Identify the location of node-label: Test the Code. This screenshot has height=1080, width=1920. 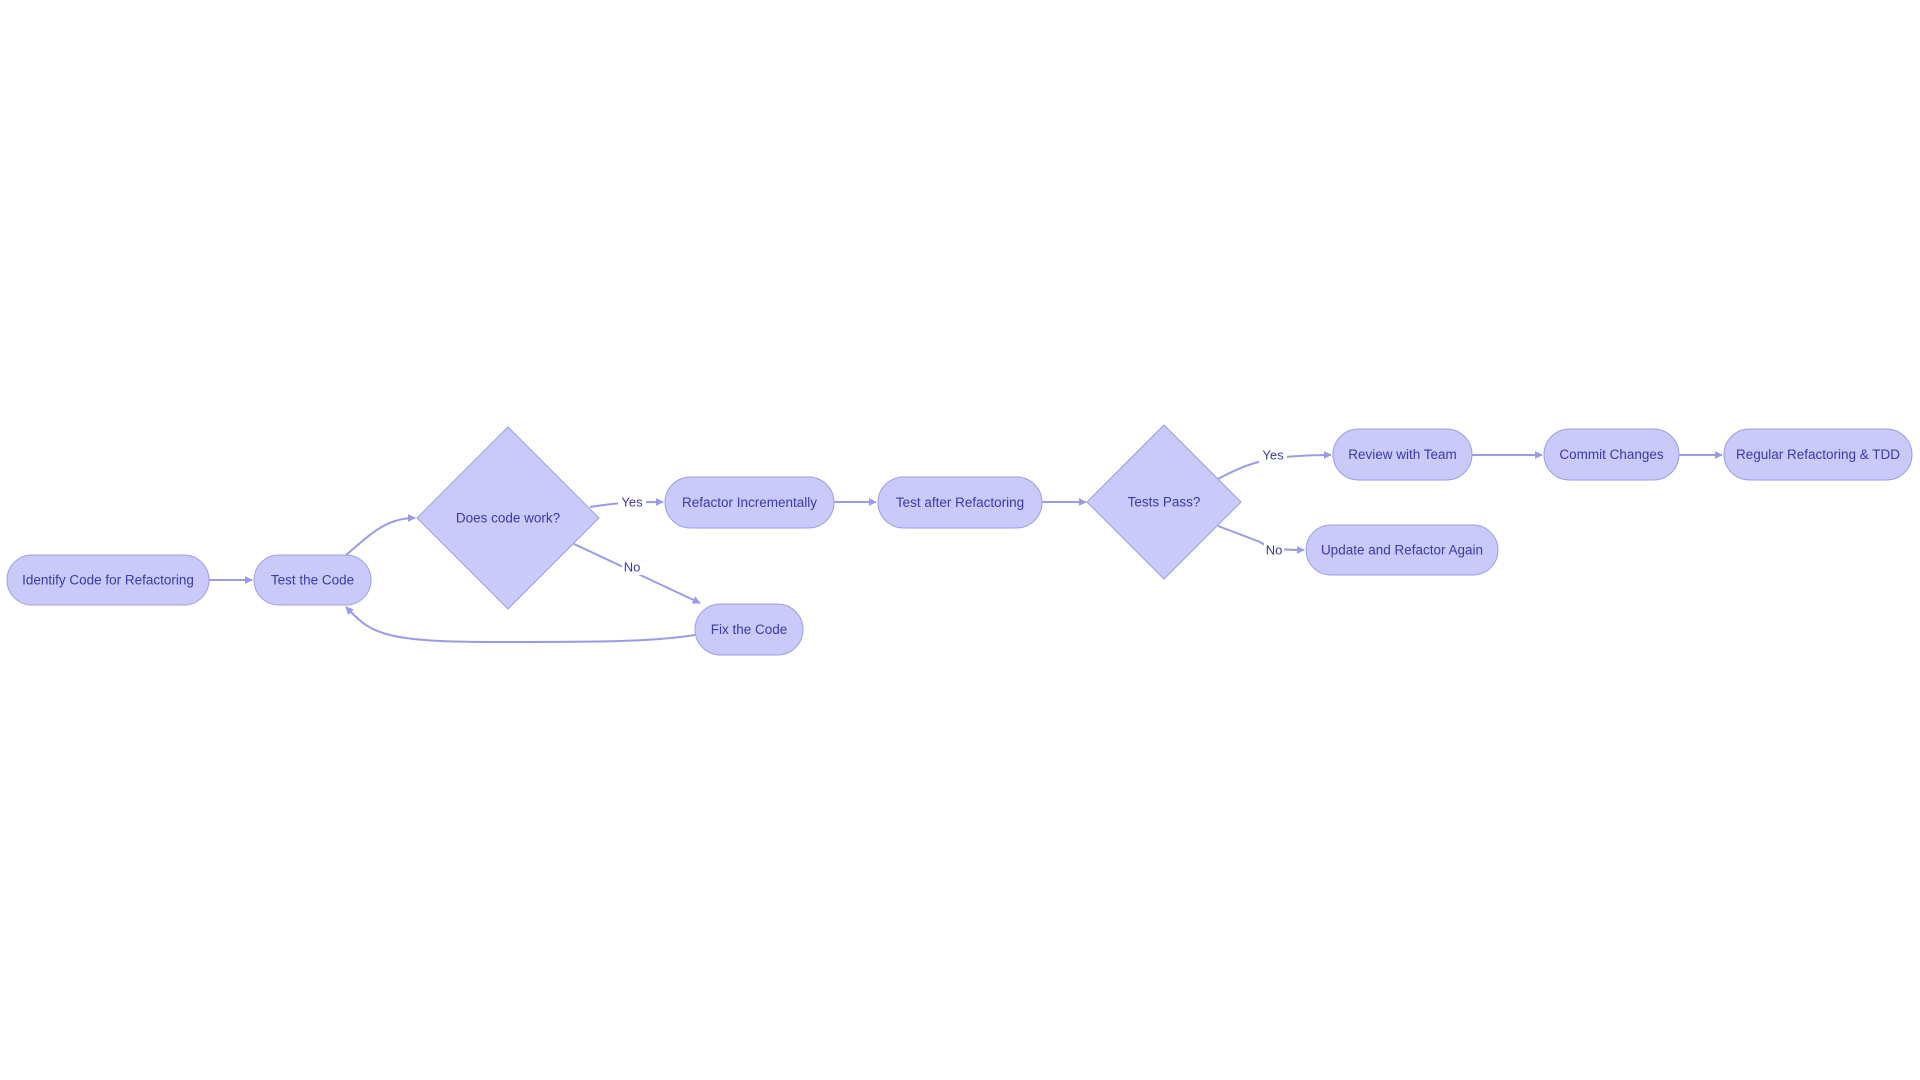
(312, 580).